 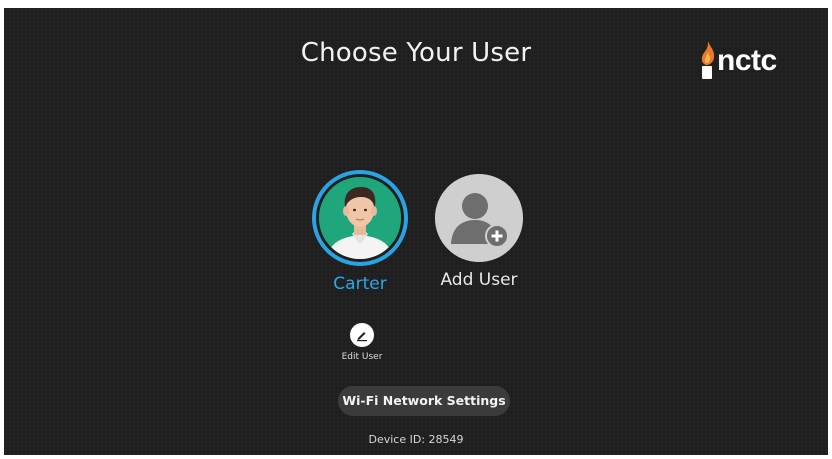 I want to click on edit-user-circle, so click(x=362, y=335).